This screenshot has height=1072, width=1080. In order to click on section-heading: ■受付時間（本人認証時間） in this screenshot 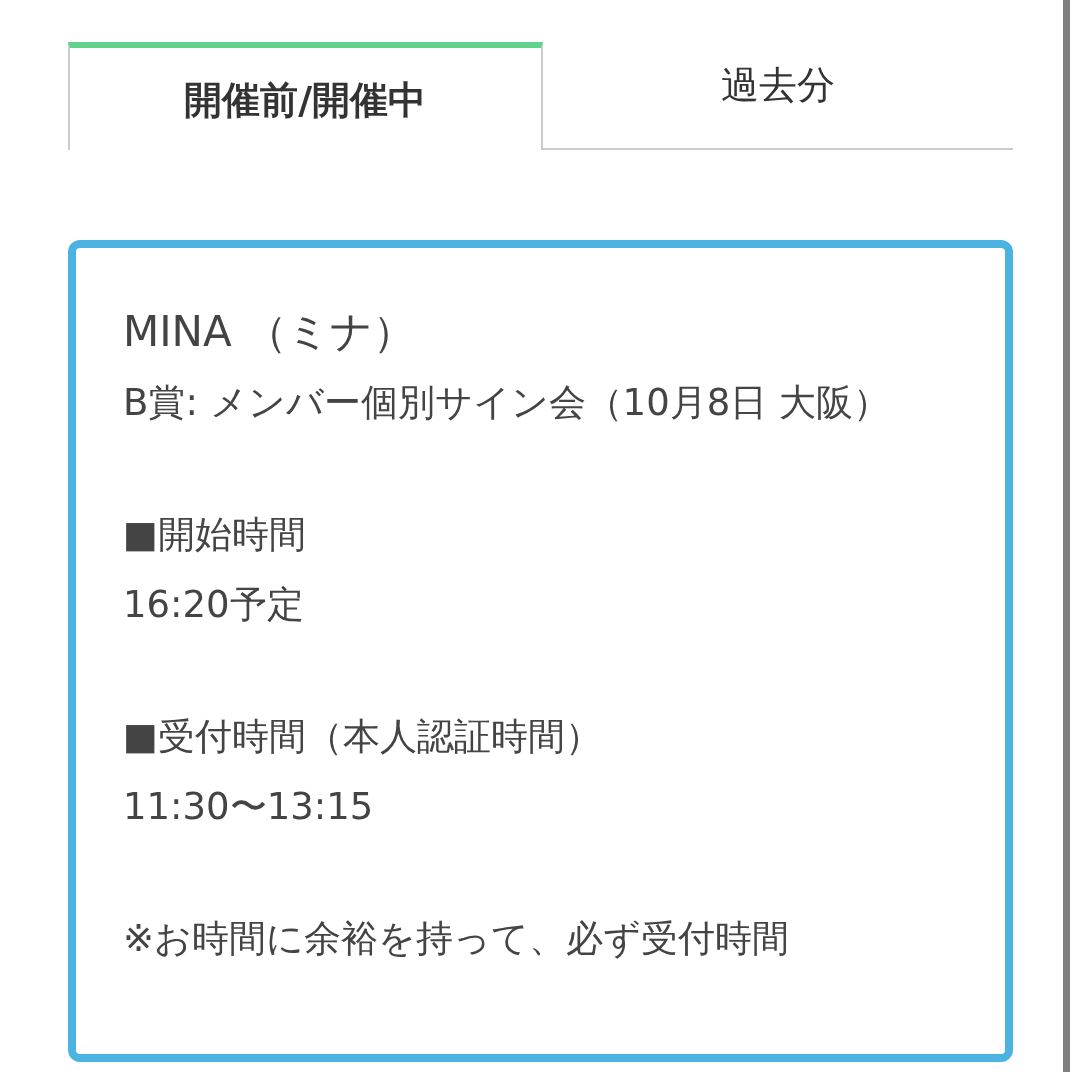, I will do `click(363, 737)`.